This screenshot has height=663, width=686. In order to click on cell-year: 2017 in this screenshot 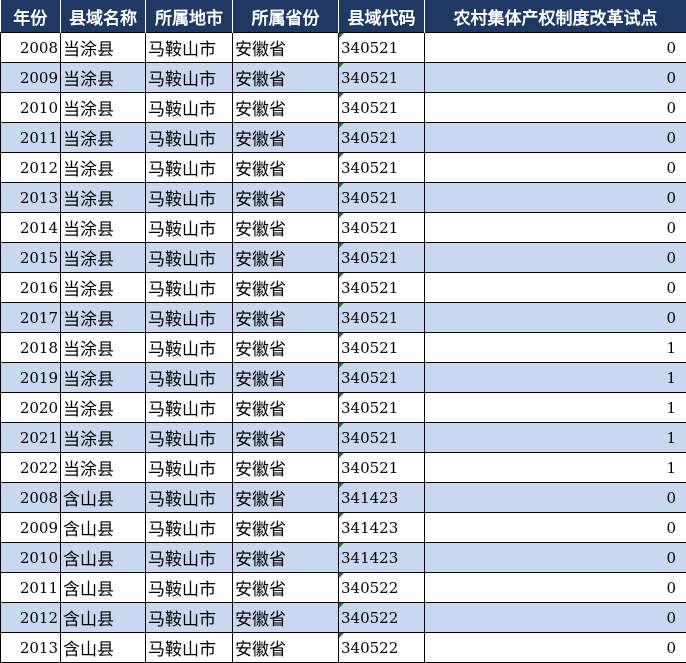, I will do `click(31, 318)`.